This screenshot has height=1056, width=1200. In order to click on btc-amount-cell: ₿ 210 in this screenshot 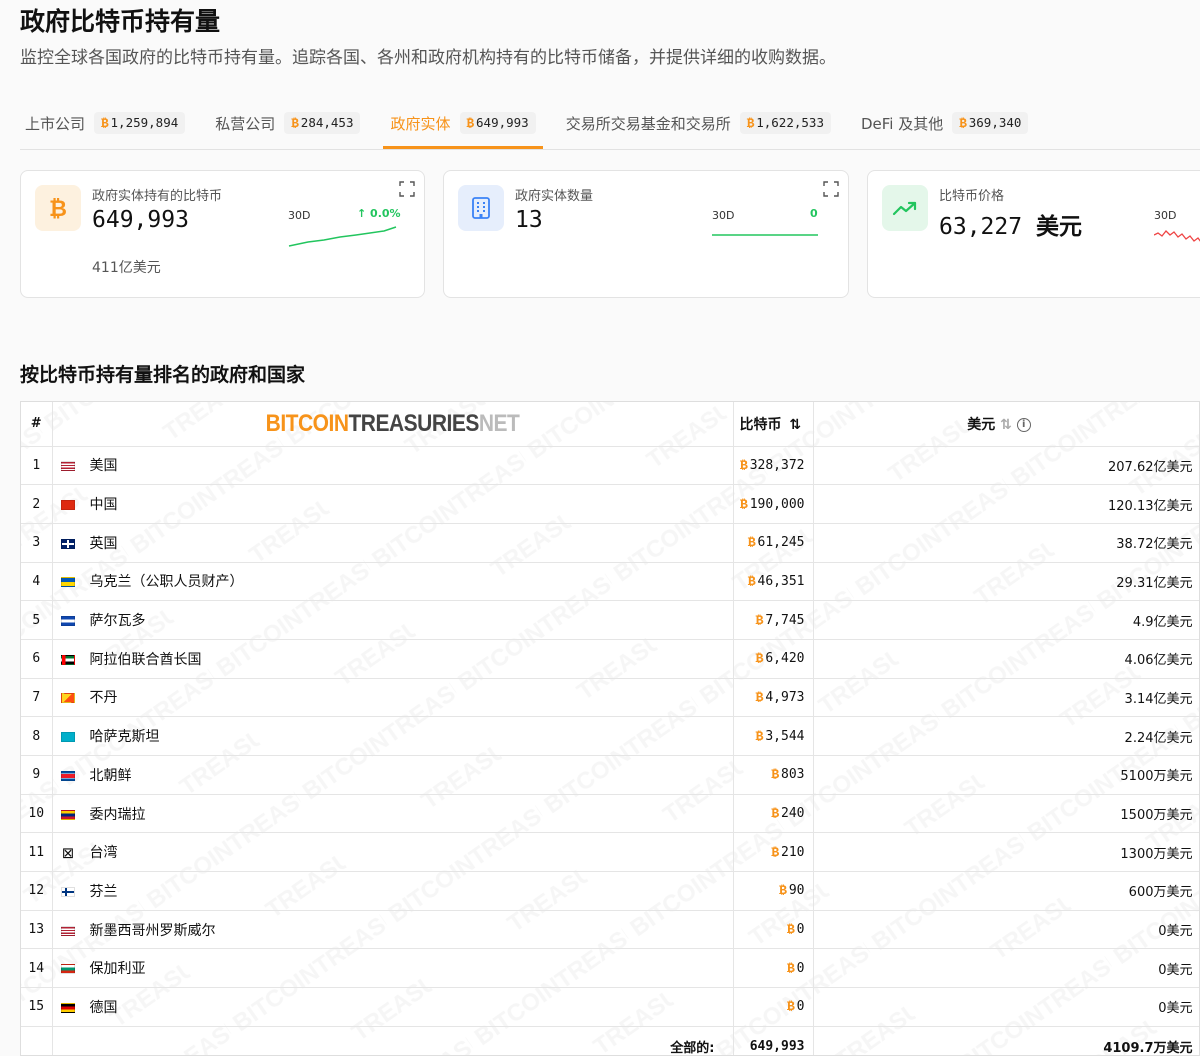, I will do `click(773, 852)`.